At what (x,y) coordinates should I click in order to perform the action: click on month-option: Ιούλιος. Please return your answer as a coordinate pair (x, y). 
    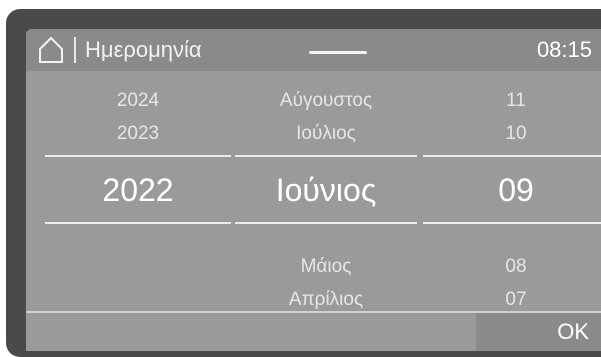
    Looking at the image, I should click on (326, 134).